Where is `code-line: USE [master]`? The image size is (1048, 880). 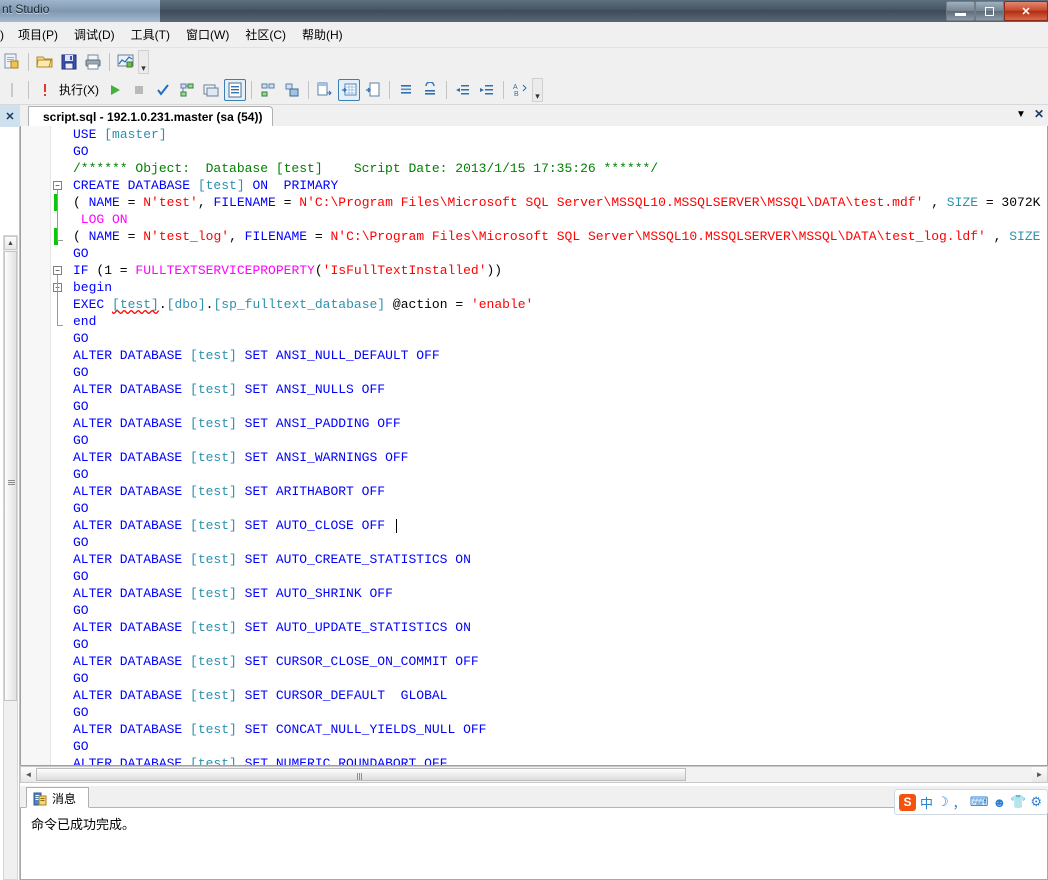
code-line: USE [master] is located at coordinates (549, 134).